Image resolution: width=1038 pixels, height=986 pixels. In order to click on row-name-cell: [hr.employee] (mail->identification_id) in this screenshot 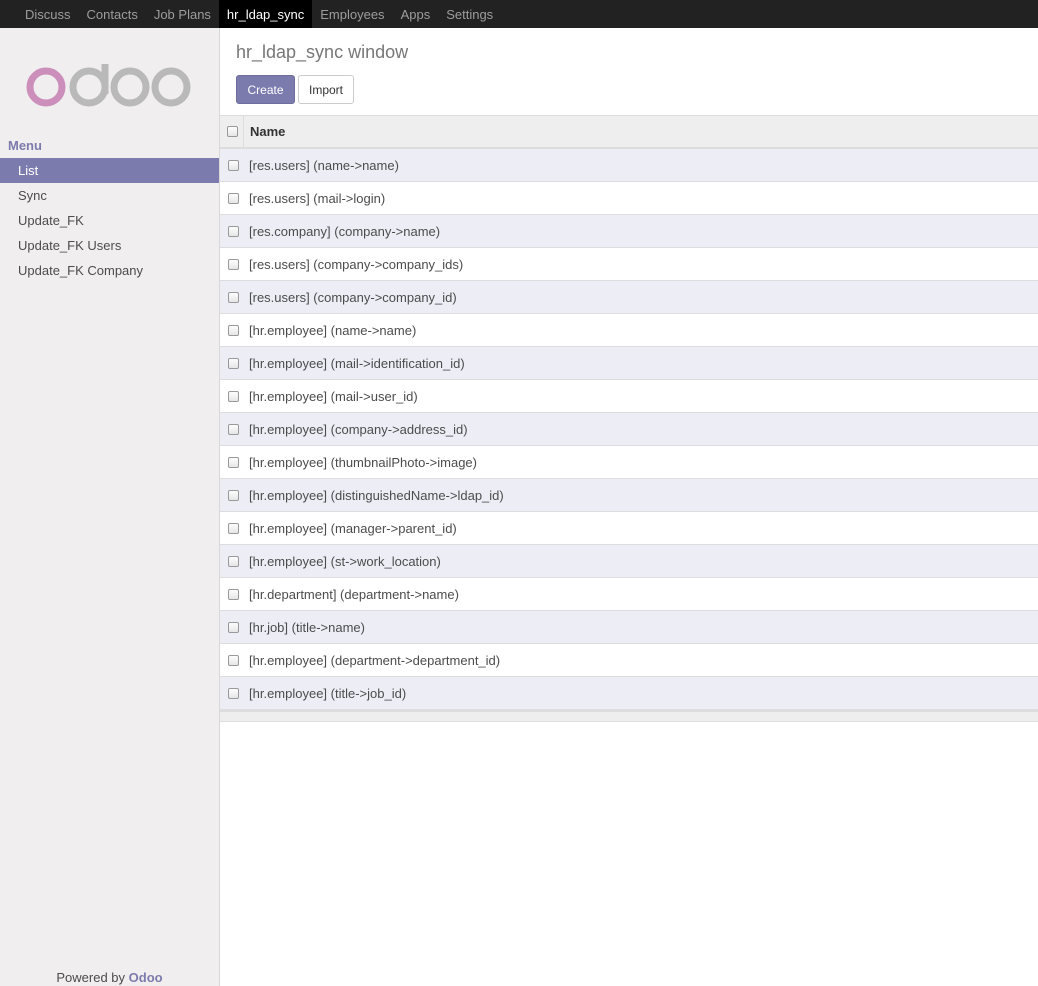, I will do `click(357, 363)`.